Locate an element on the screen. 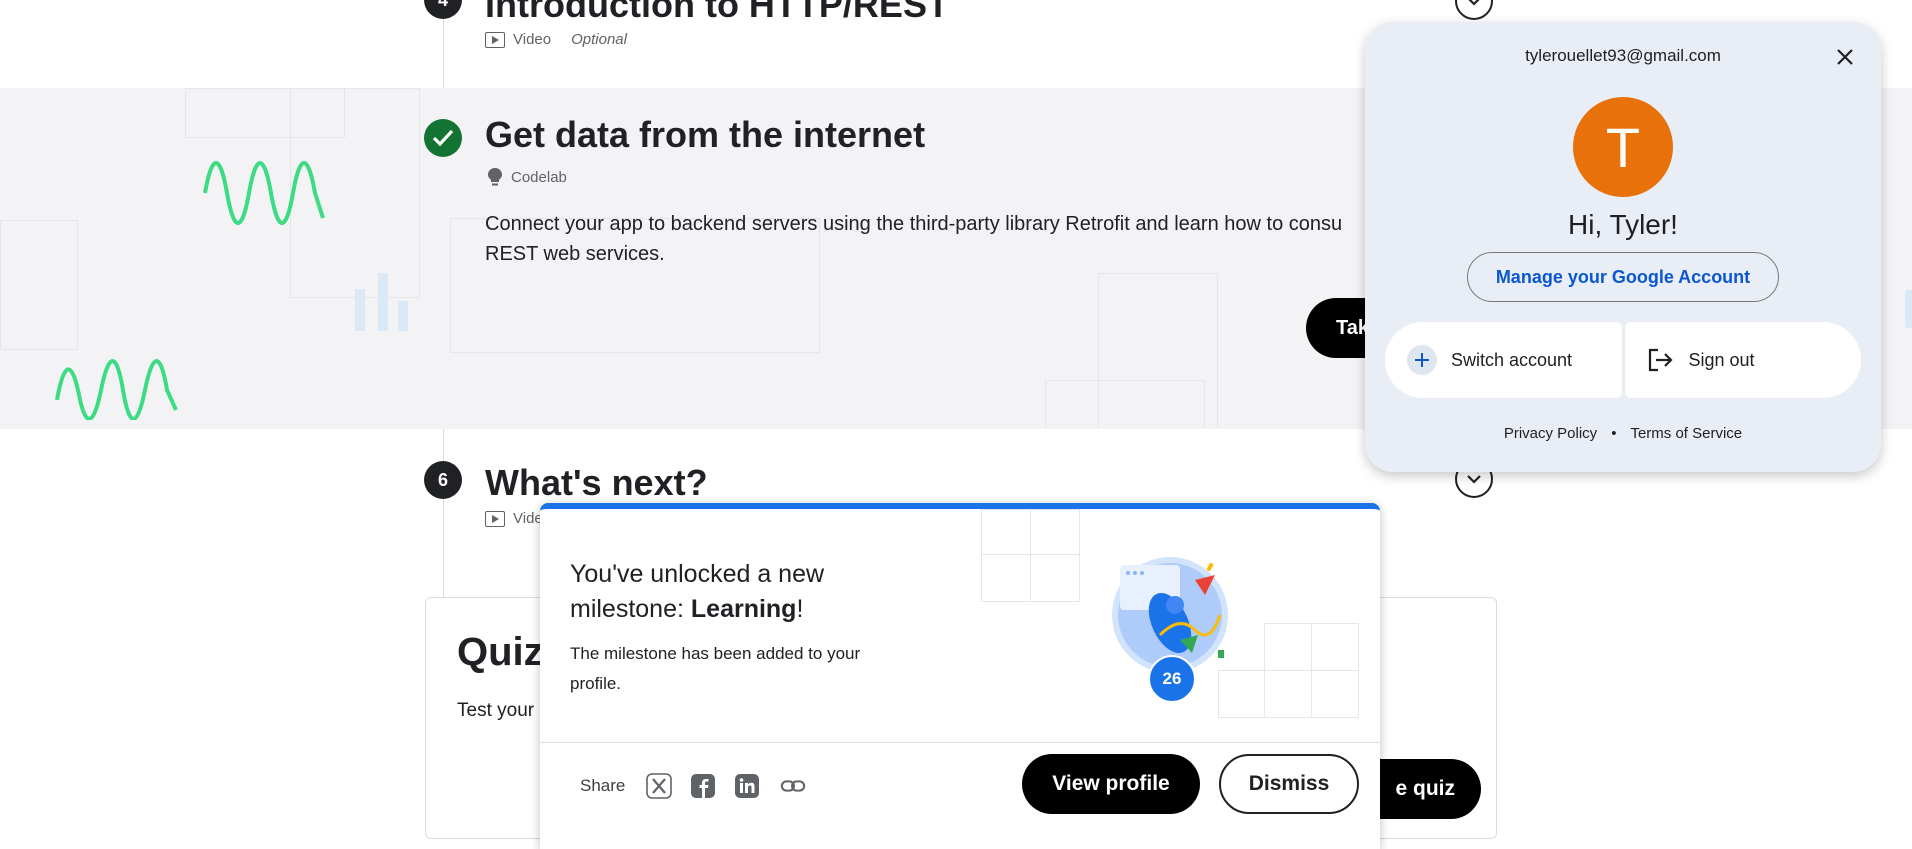  milestone-footer-divider is located at coordinates (960, 742).